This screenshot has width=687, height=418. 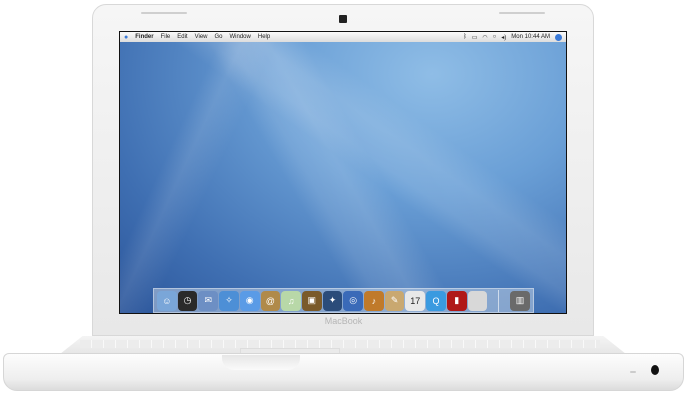 What do you see at coordinates (291, 300) in the screenshot?
I see `itunes-icon: ♫` at bounding box center [291, 300].